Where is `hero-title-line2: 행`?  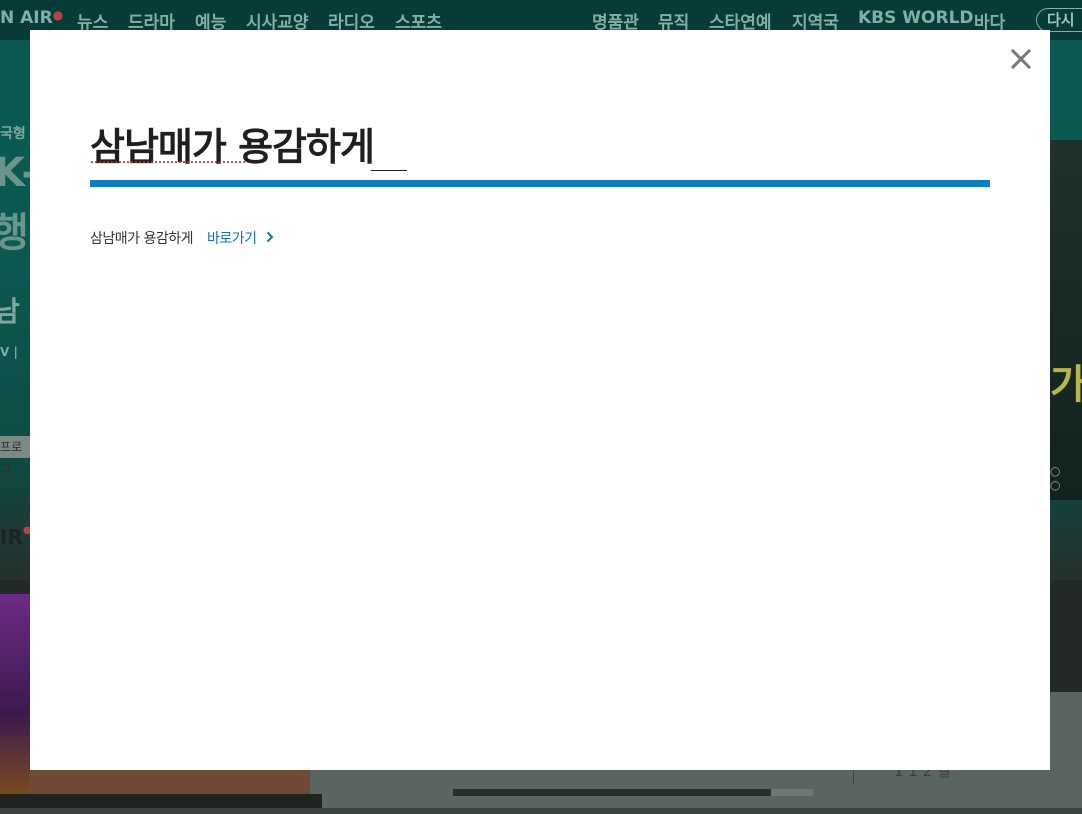
hero-title-line2: 행 is located at coordinates (14, 233).